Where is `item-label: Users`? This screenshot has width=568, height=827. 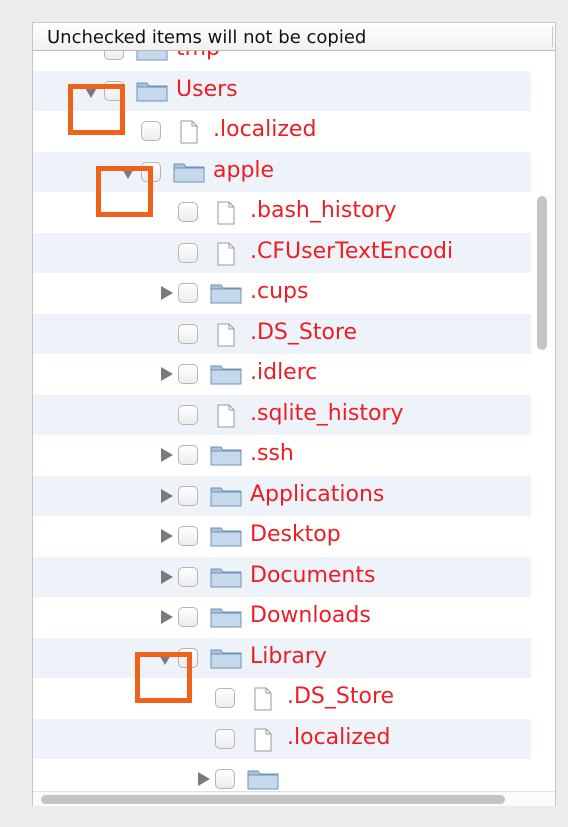 item-label: Users is located at coordinates (207, 89).